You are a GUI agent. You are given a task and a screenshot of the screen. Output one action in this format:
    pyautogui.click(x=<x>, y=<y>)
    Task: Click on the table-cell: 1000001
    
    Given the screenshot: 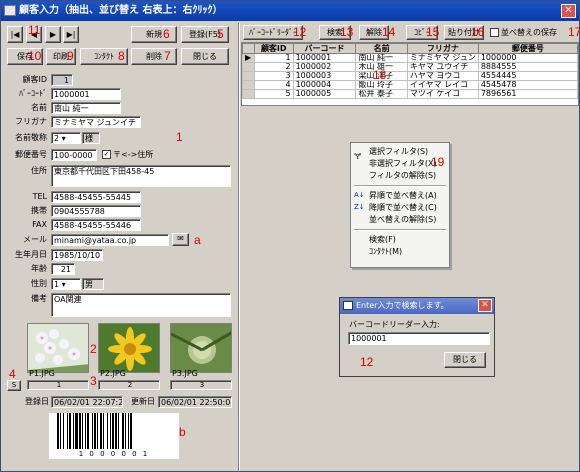 What is the action you would take?
    pyautogui.click(x=324, y=58)
    